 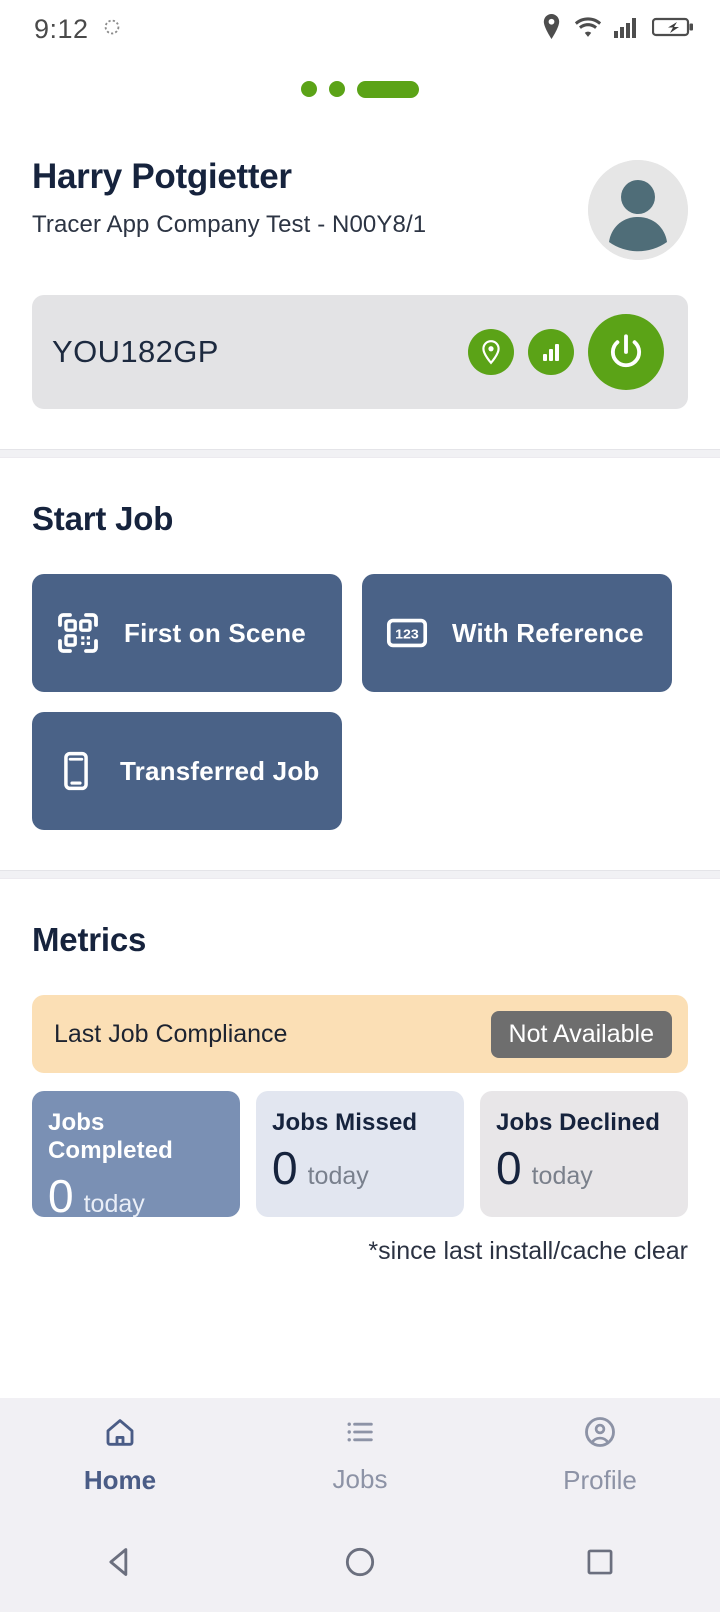 What do you see at coordinates (588, 29) in the screenshot?
I see `wifi-icon` at bounding box center [588, 29].